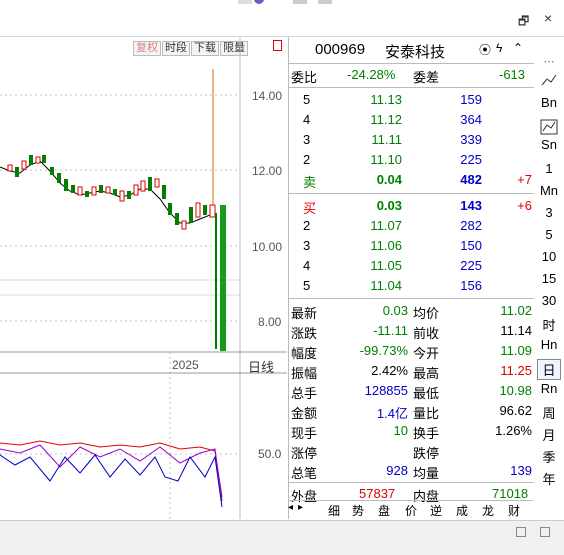 The width and height of the screenshot is (564, 555). What do you see at coordinates (304, 353) in the screenshot?
I see `stat-label: 幅度` at bounding box center [304, 353].